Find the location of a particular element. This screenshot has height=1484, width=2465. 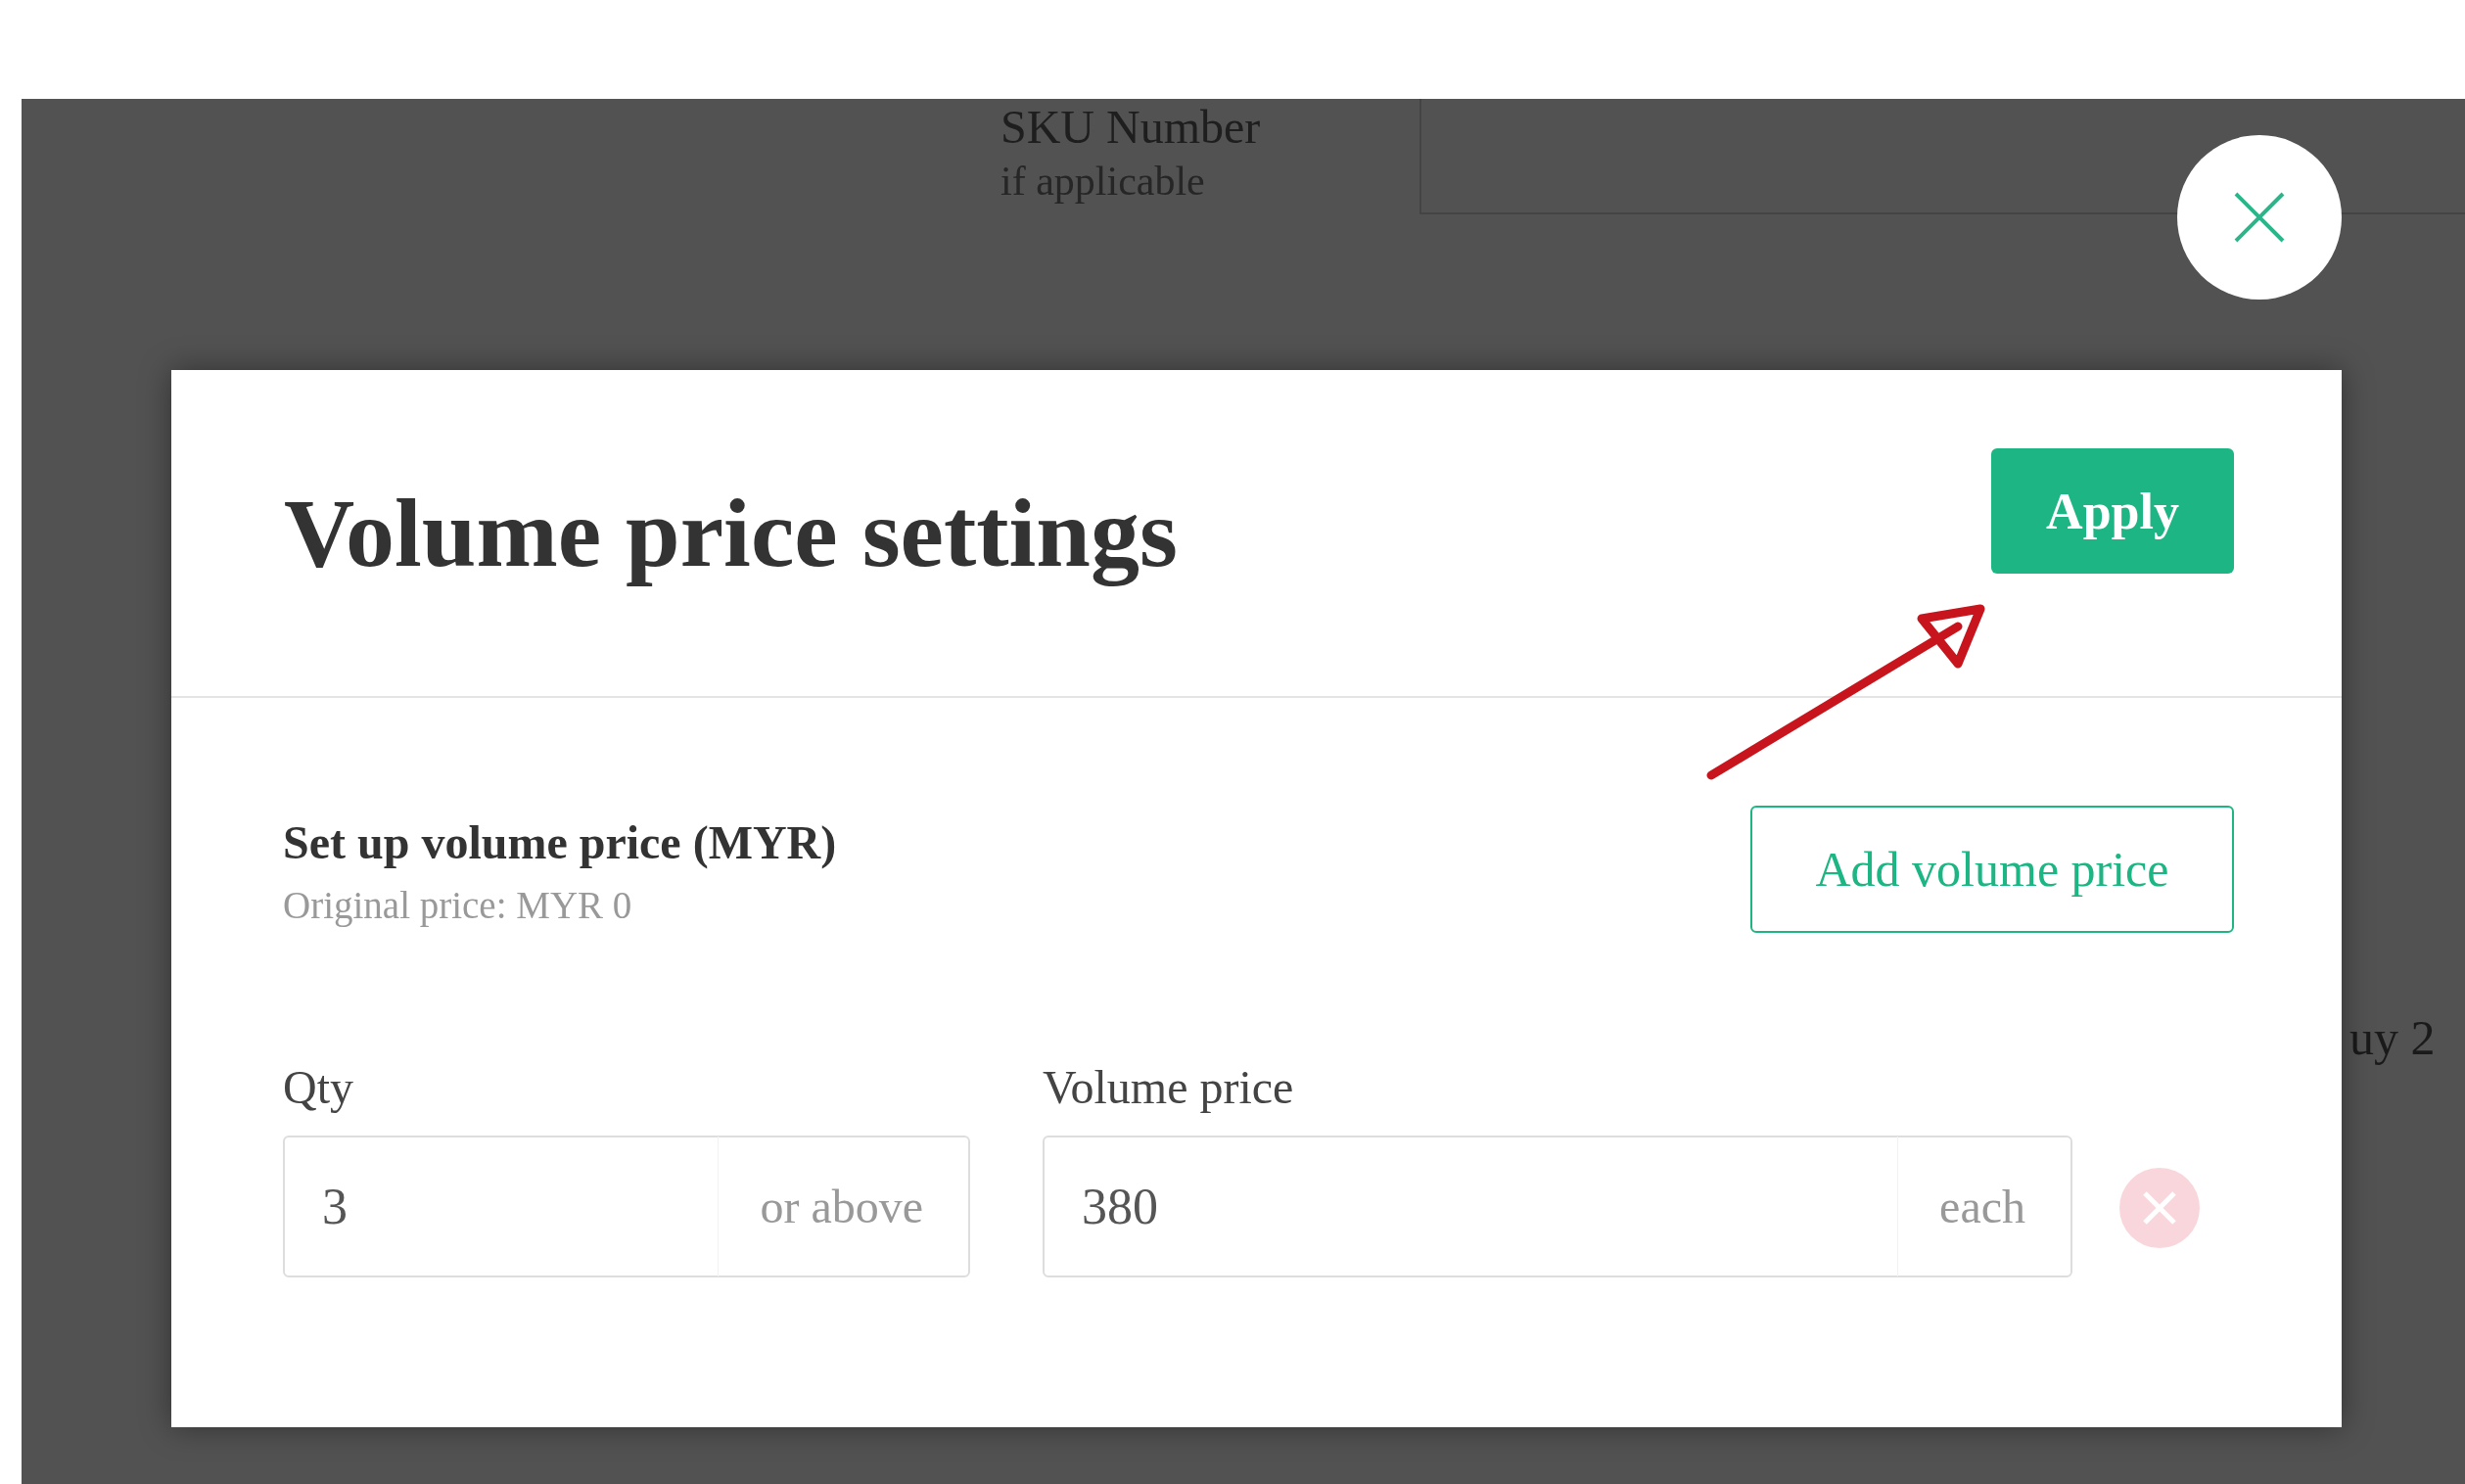

section-title: Set up volume price (MYR) is located at coordinates (560, 842).